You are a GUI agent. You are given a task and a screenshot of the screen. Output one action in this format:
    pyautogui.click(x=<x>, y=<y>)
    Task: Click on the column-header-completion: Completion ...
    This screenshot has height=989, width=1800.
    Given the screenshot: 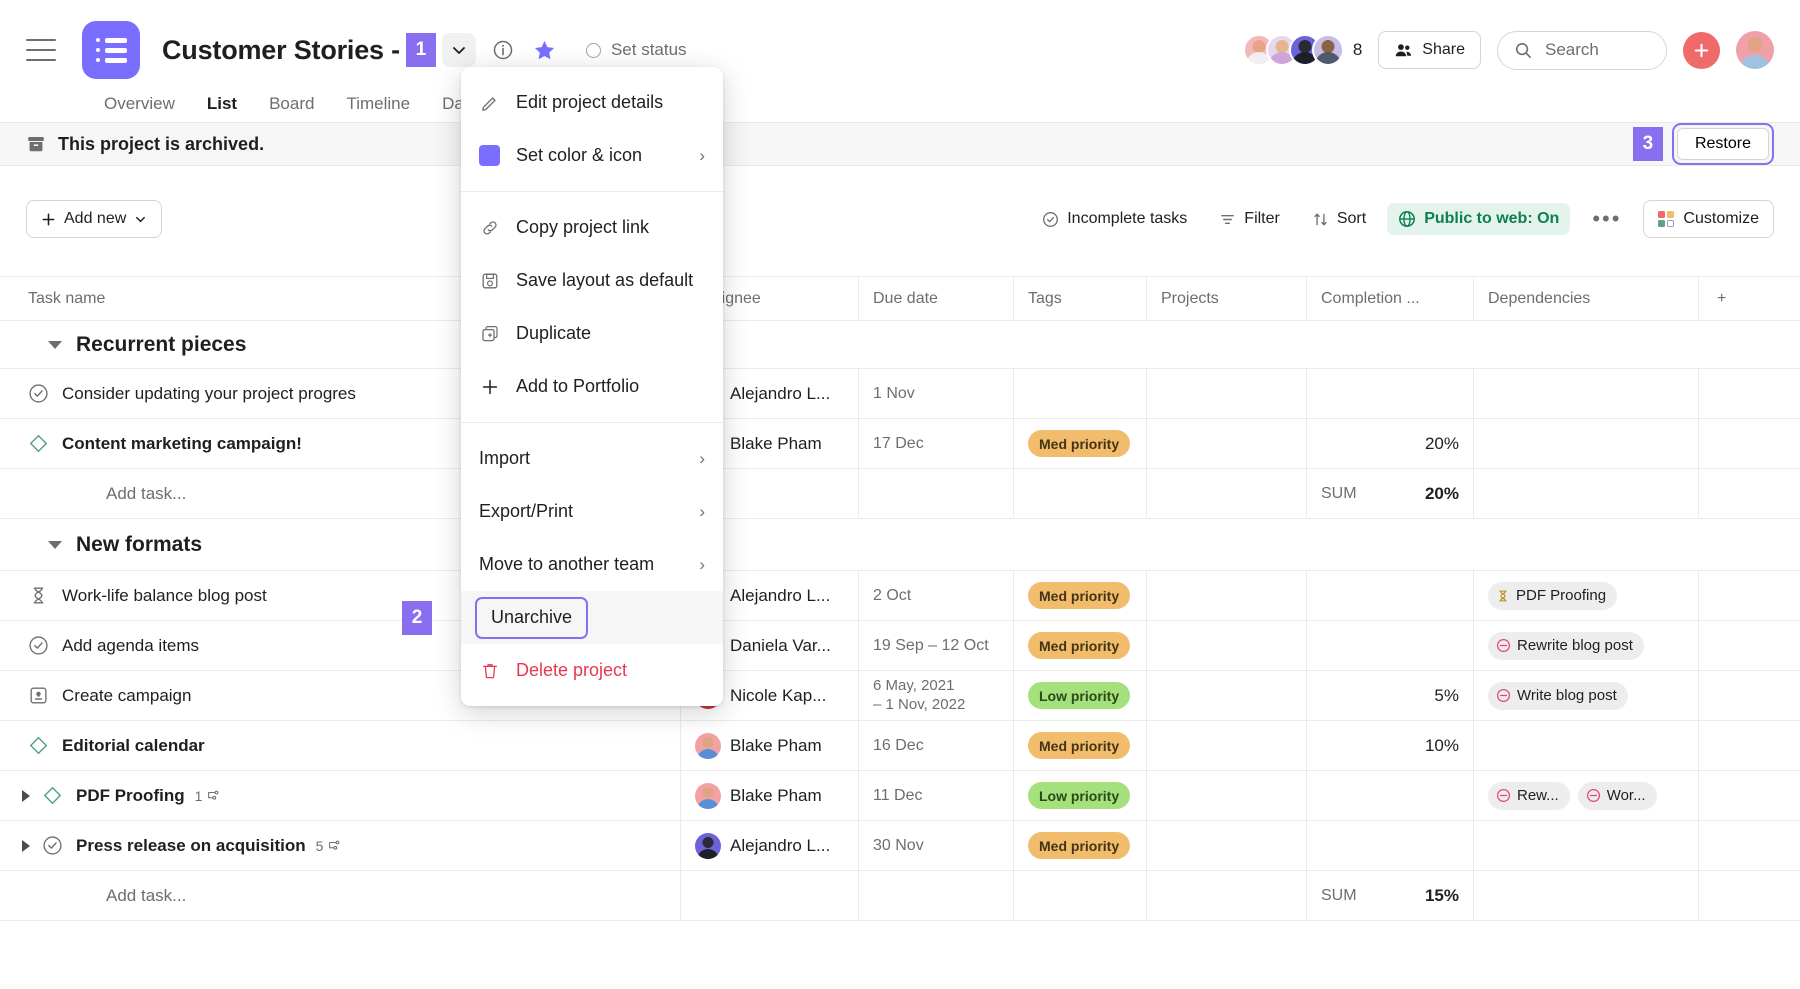 What is the action you would take?
    pyautogui.click(x=1389, y=298)
    